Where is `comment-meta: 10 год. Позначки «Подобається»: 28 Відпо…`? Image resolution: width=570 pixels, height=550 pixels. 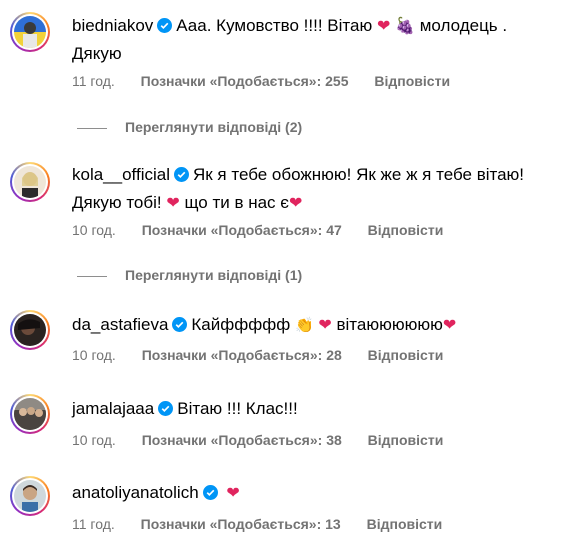
comment-meta: 10 год. Позначки «Подобається»: 28 Відпо… is located at coordinates (268, 355).